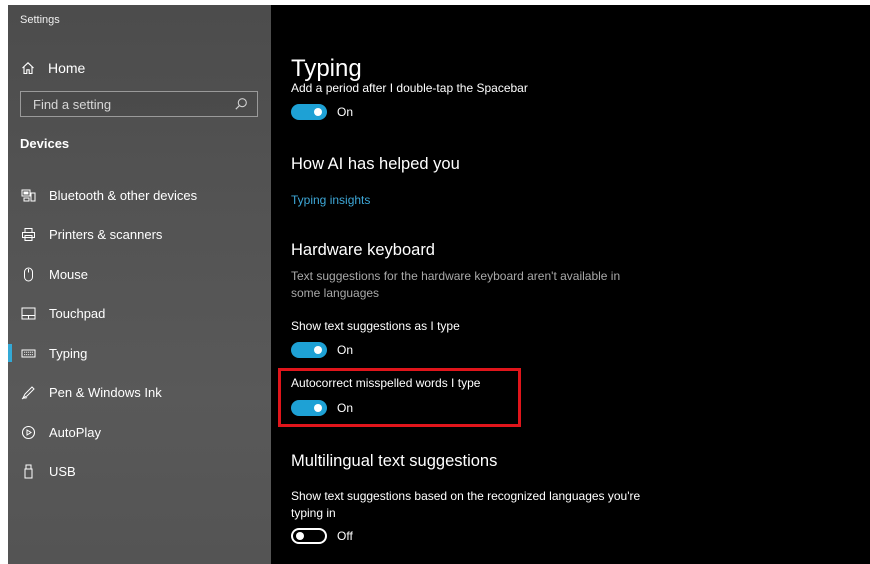 The width and height of the screenshot is (870, 564). Describe the element at coordinates (45, 143) in the screenshot. I see `devices-section-heading: Devices` at that location.